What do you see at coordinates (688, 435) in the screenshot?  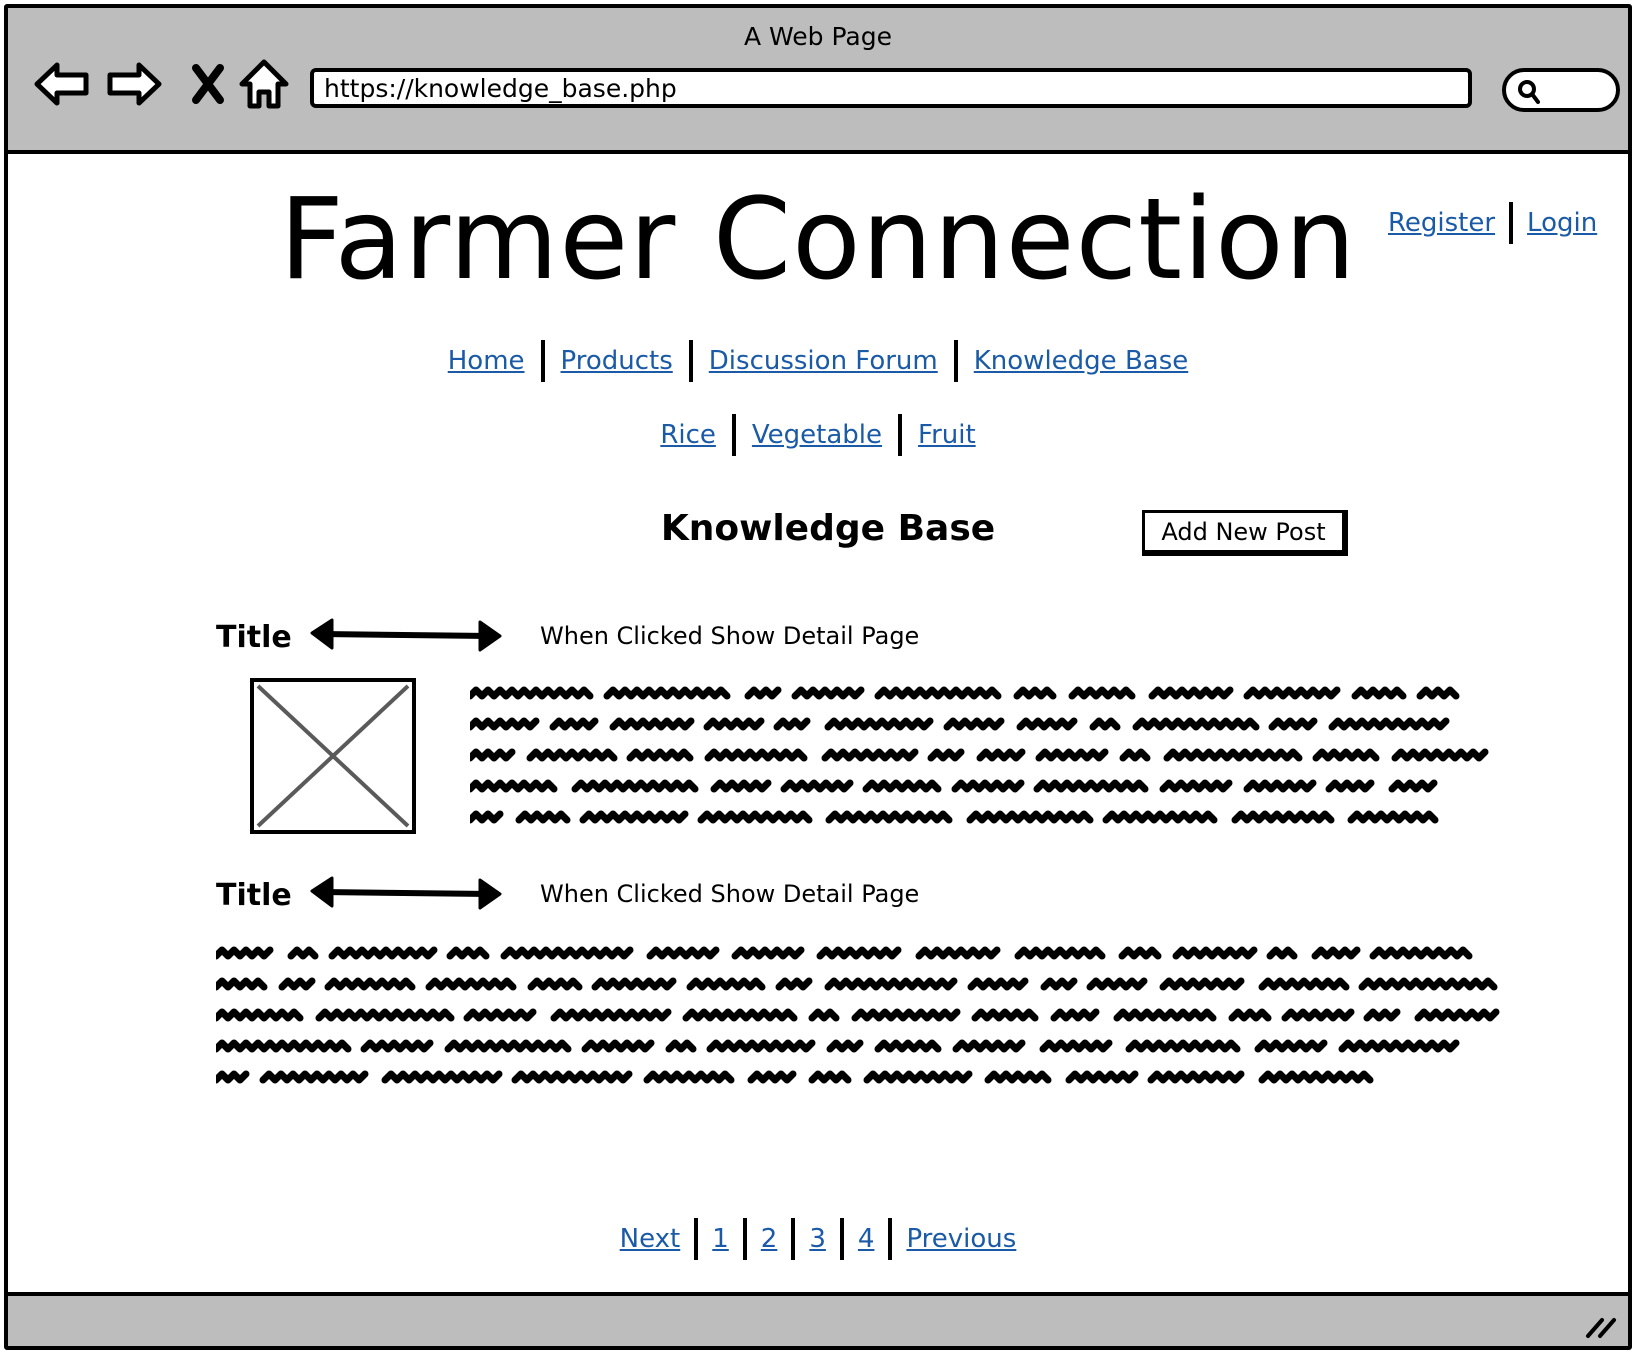 I see `category-rice: Rice` at bounding box center [688, 435].